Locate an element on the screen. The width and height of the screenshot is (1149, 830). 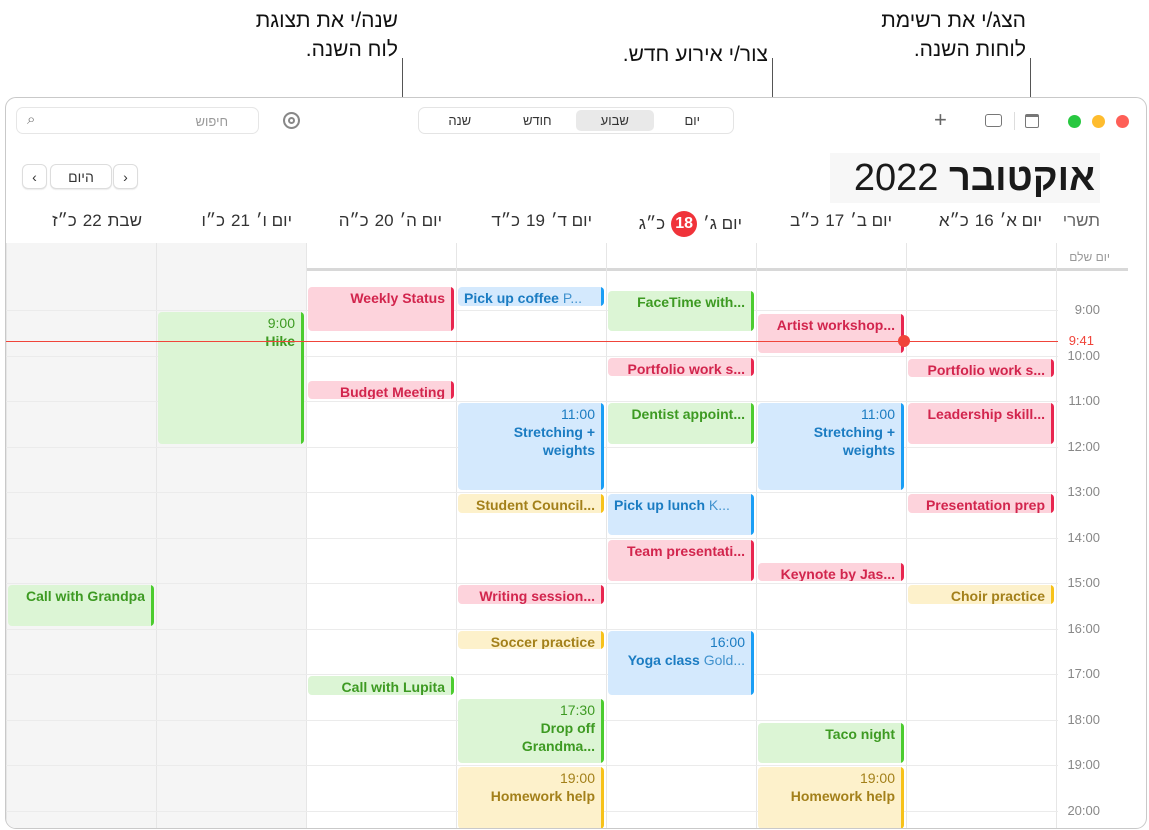
zoom-button is located at coordinates (1074, 121).